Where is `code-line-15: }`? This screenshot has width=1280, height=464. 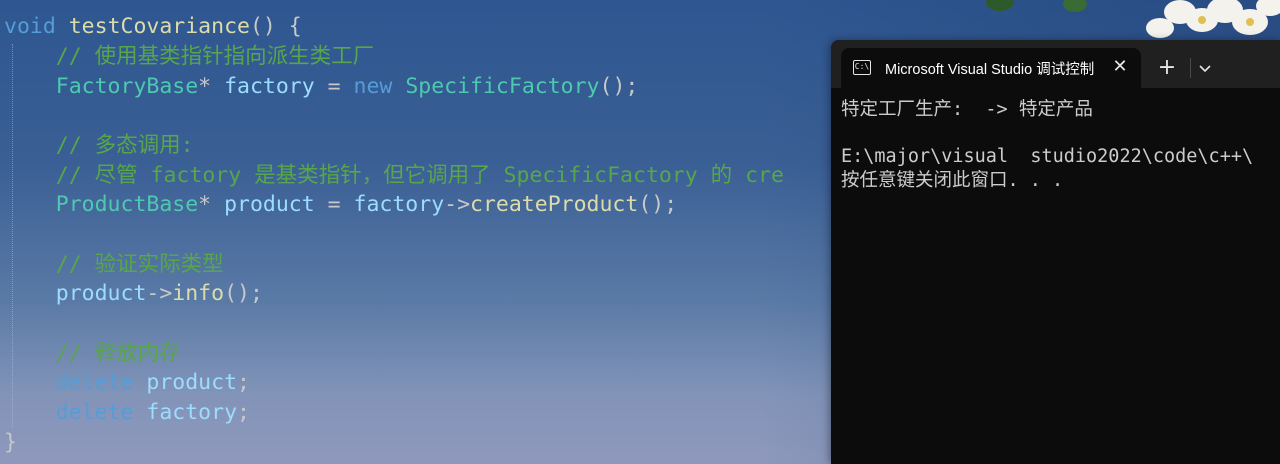
code-line-15: } is located at coordinates (10, 443).